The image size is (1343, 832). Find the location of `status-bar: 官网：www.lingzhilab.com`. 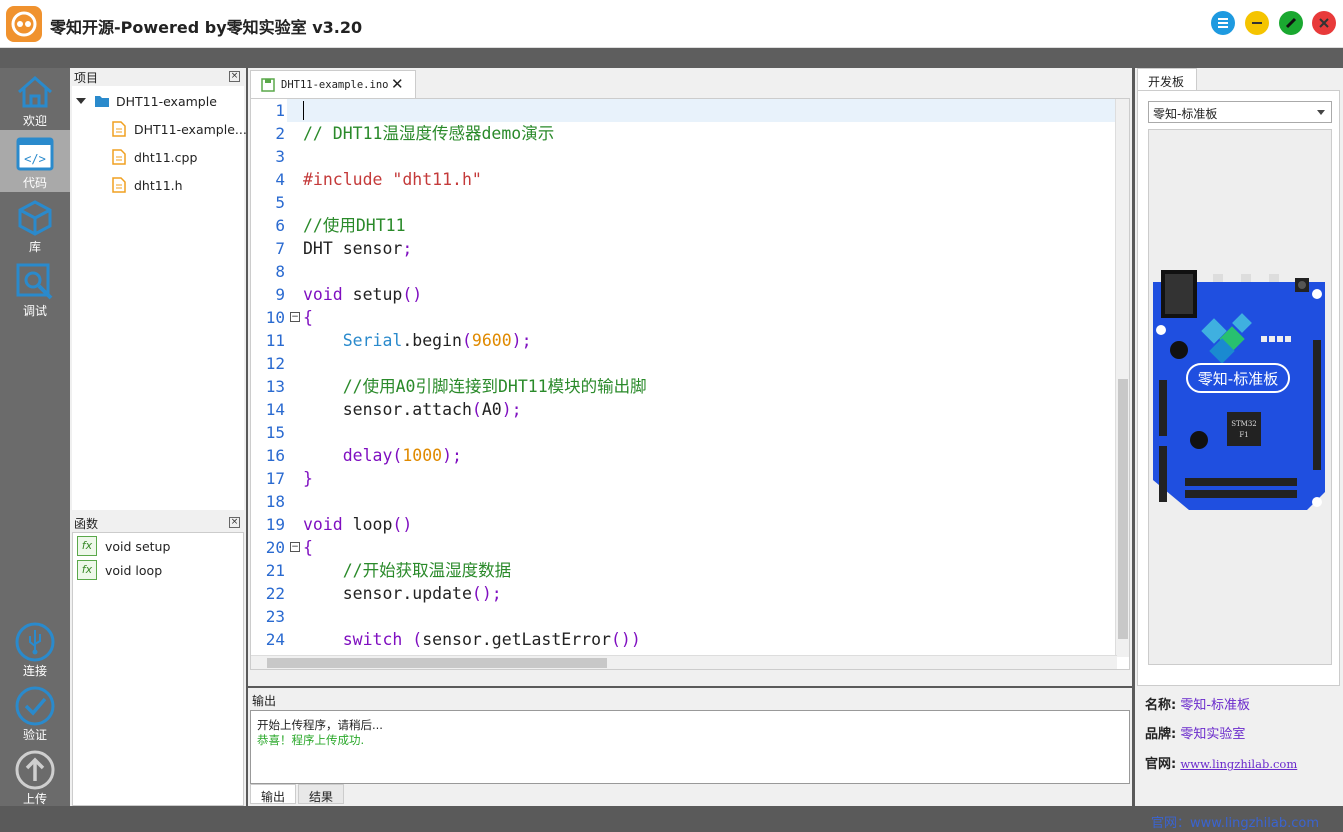

status-bar: 官网：www.lingzhilab.com is located at coordinates (671, 819).